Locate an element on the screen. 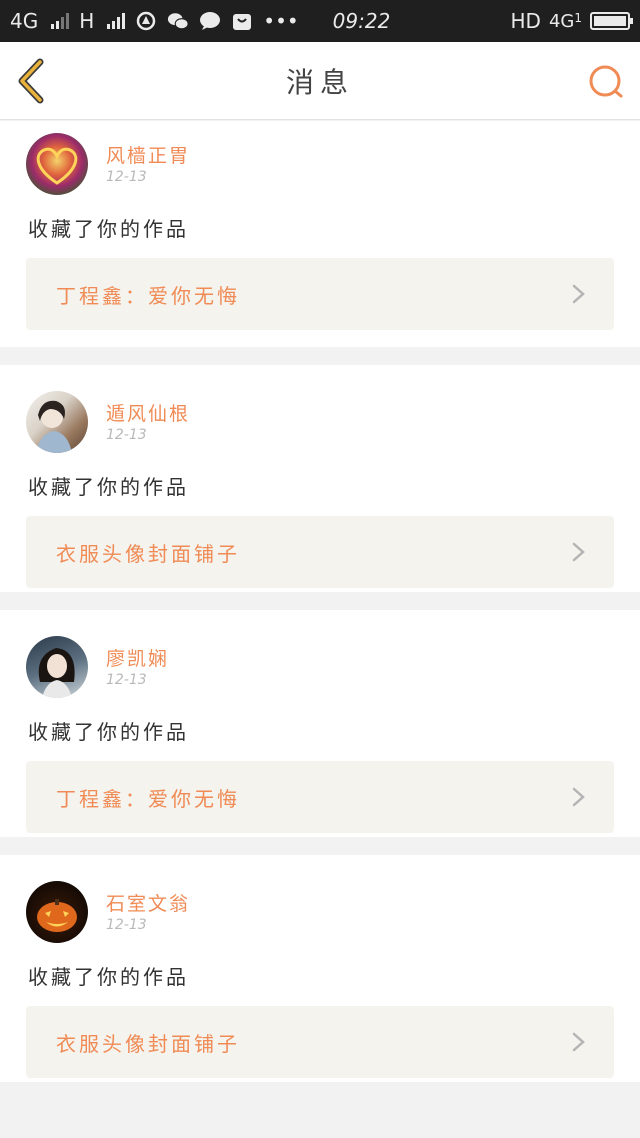 This screenshot has height=1138, width=640. username: 风樯正胃 is located at coordinates (148, 154).